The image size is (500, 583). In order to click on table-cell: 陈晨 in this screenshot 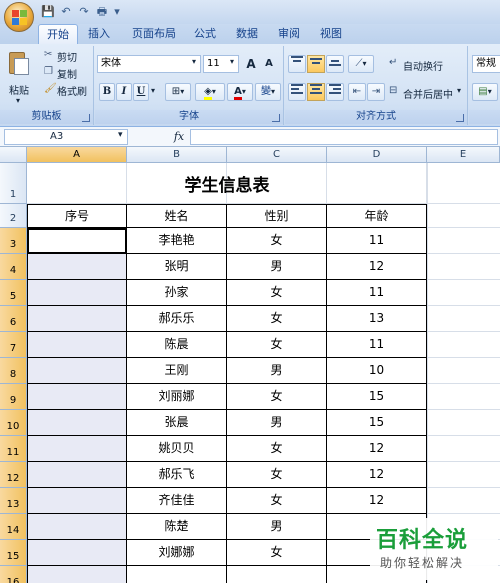, I will do `click(177, 345)`.